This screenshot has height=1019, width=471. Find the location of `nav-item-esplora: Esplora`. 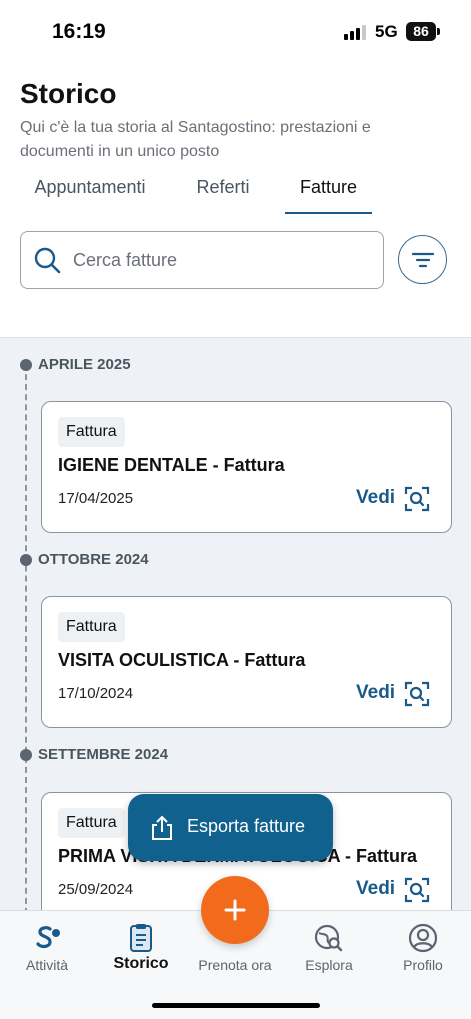

nav-item-esplora: Esplora is located at coordinates (329, 951).